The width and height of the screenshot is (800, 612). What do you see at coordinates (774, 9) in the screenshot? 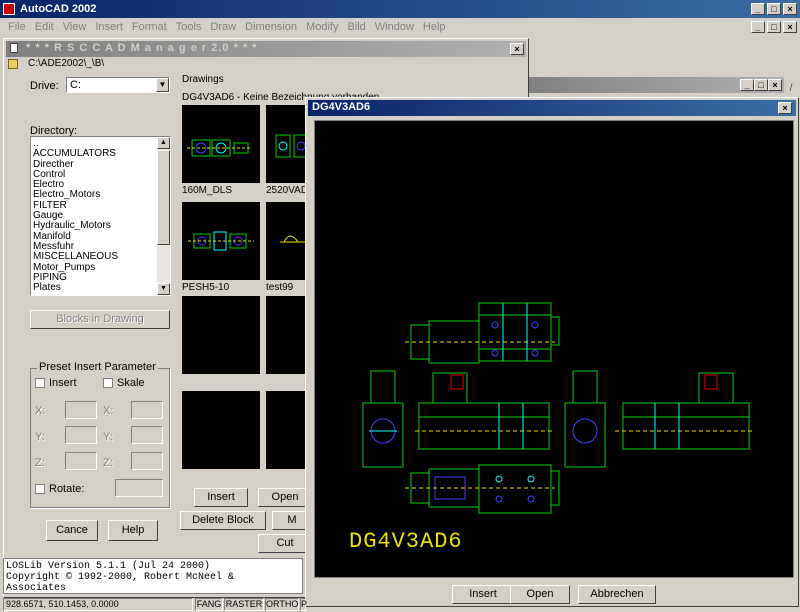
I see `maximize-button: □` at bounding box center [774, 9].